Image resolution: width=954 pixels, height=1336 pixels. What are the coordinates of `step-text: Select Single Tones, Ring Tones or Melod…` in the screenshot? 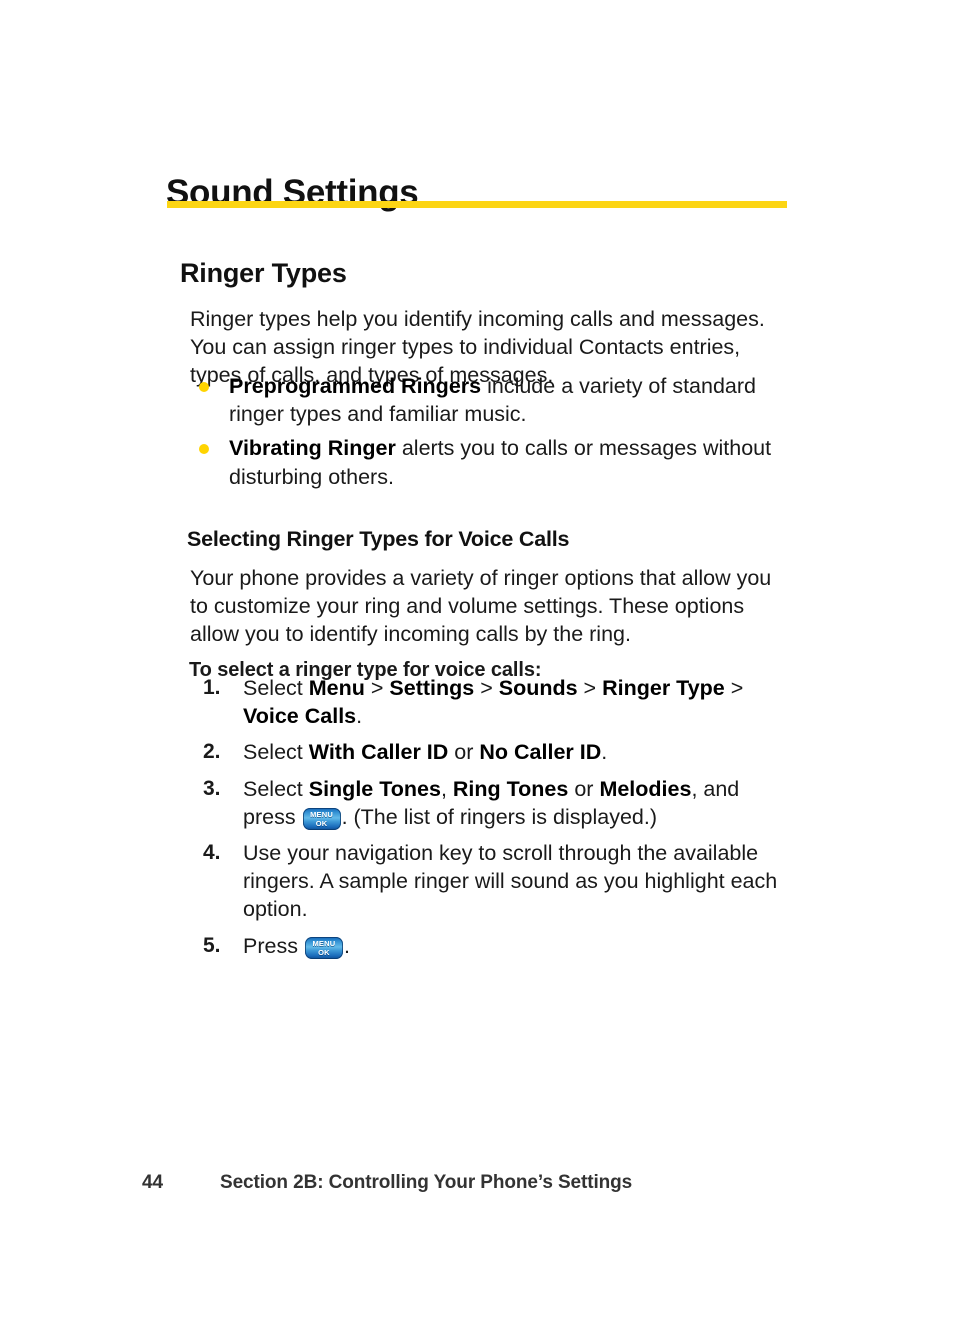 It's located at (491, 803).